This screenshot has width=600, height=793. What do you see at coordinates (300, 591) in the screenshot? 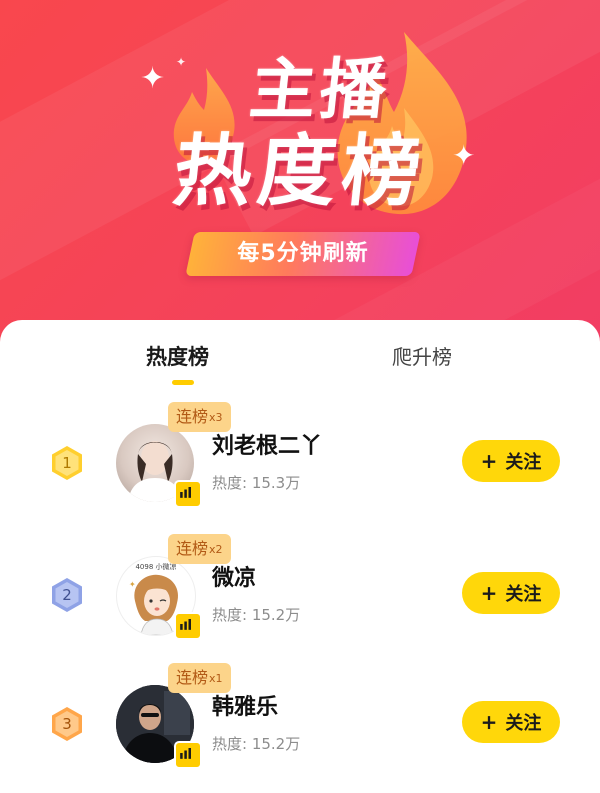
I see `ranking-row: 2 4098 小微凉 ✦ 连榜x2 微凉 热度: 15.2万 + 关注` at bounding box center [300, 591].